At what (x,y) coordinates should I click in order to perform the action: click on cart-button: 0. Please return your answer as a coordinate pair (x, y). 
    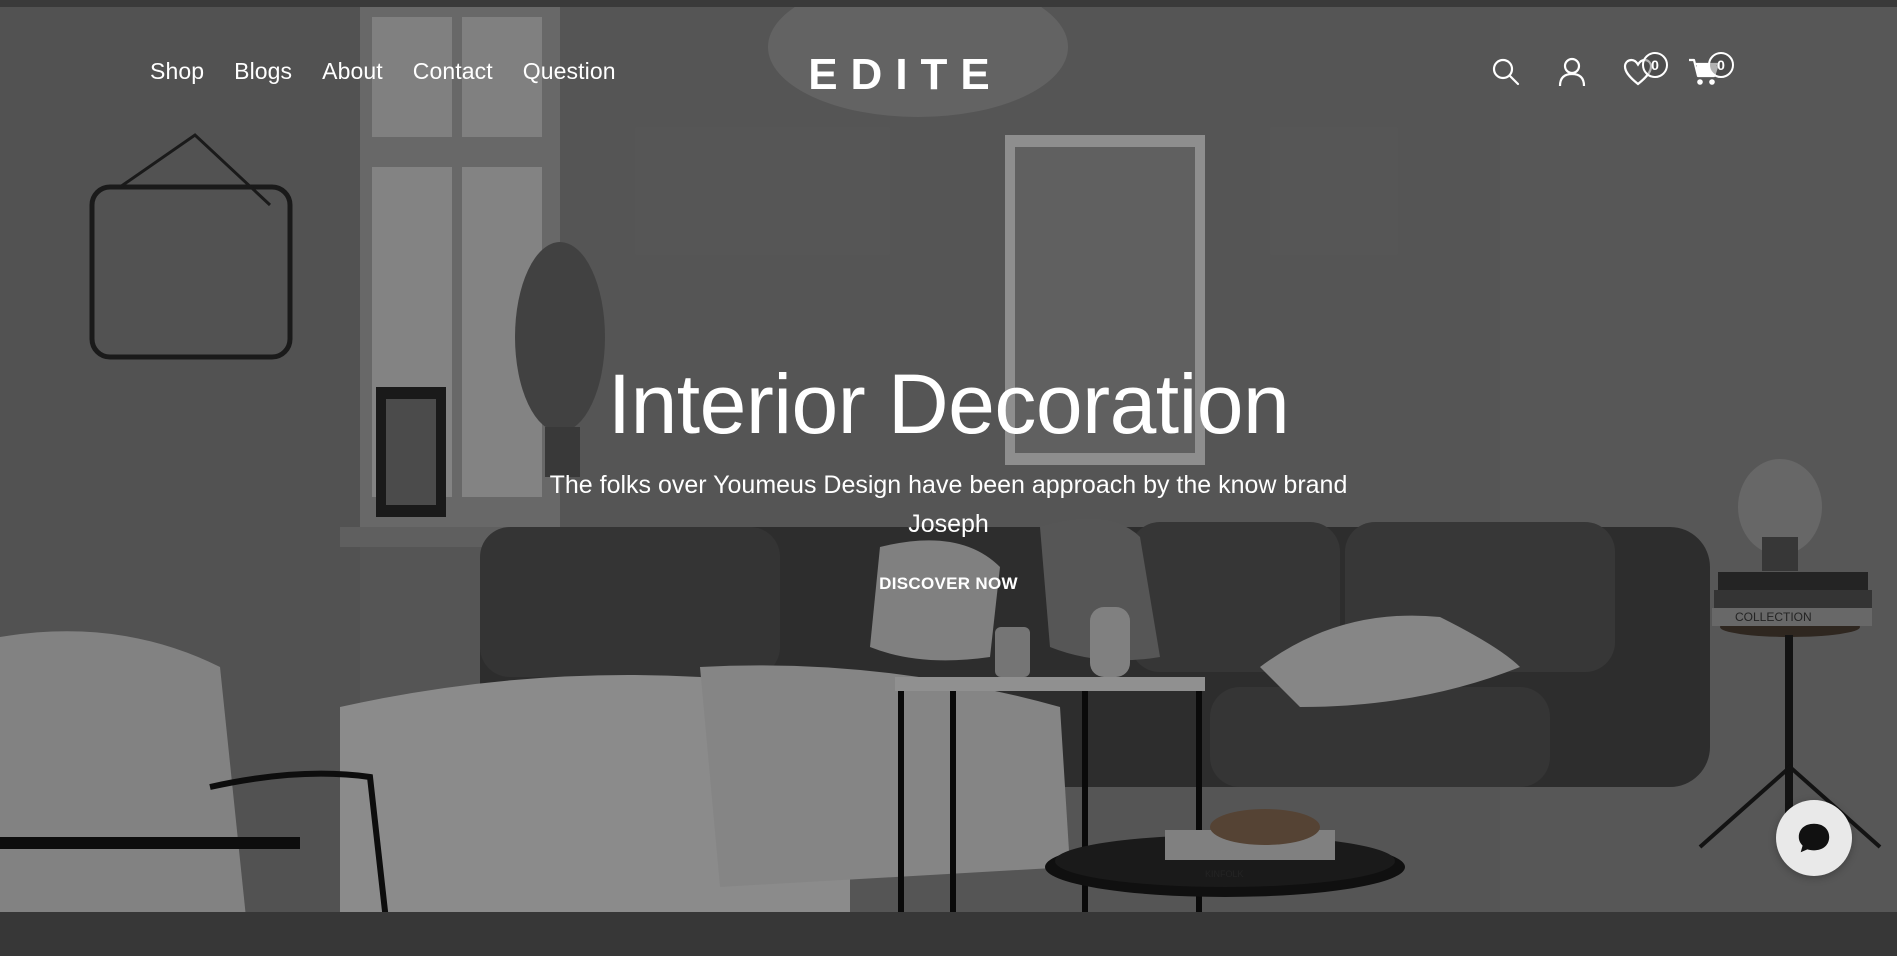
    Looking at the image, I should click on (1711, 71).